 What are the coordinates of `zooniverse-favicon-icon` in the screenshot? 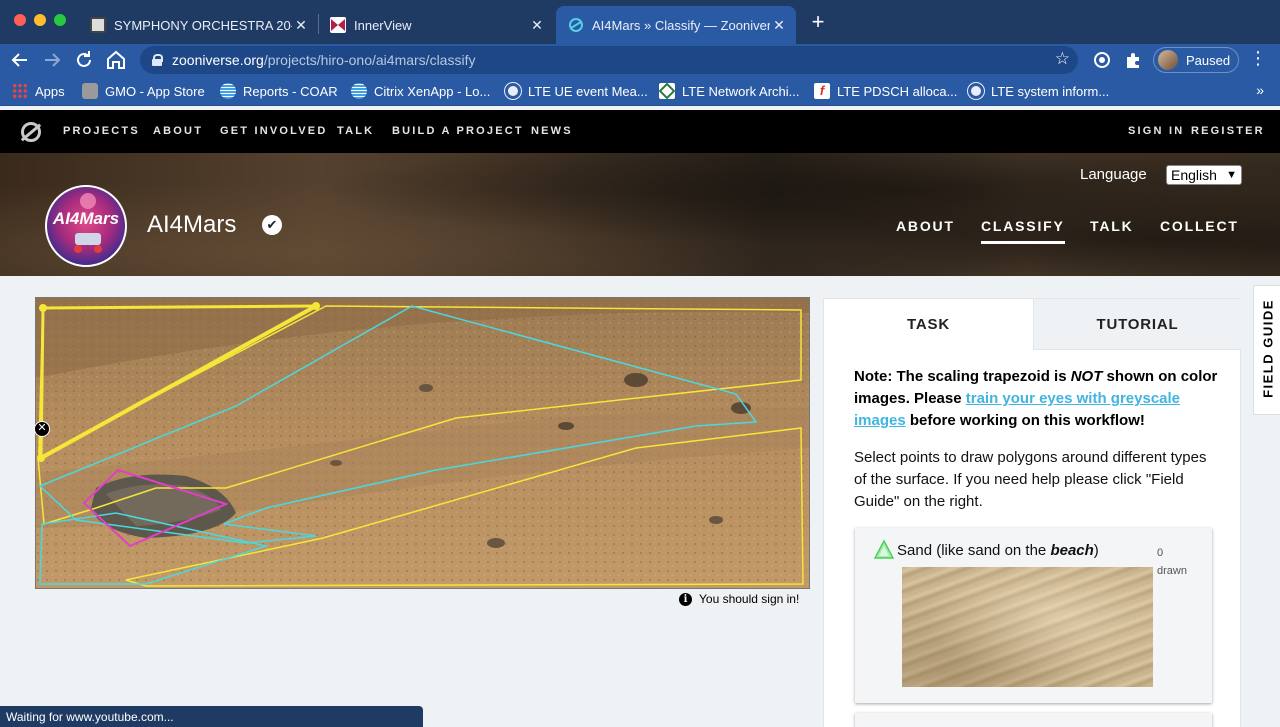 It's located at (576, 25).